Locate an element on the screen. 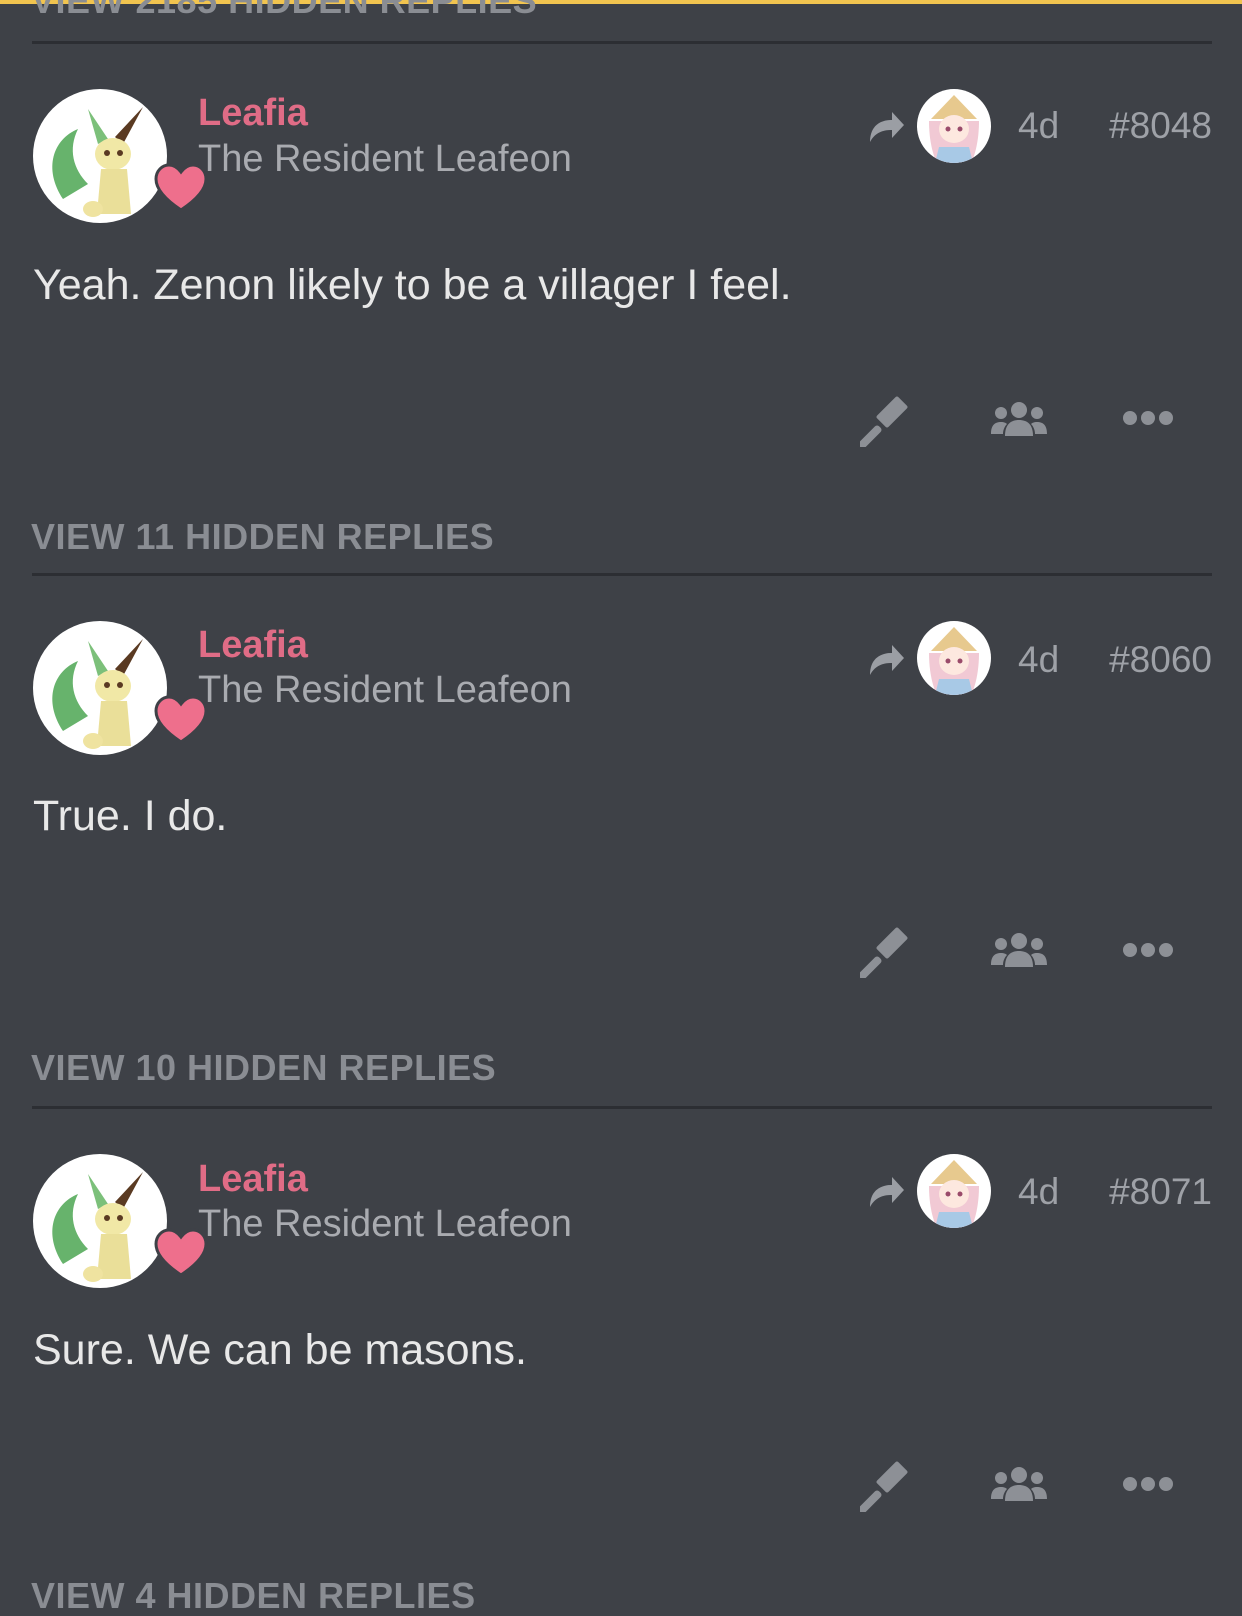  view-hidden-replies-link: VIEW 10 HIDDEN REPLIES is located at coordinates (263, 1068).